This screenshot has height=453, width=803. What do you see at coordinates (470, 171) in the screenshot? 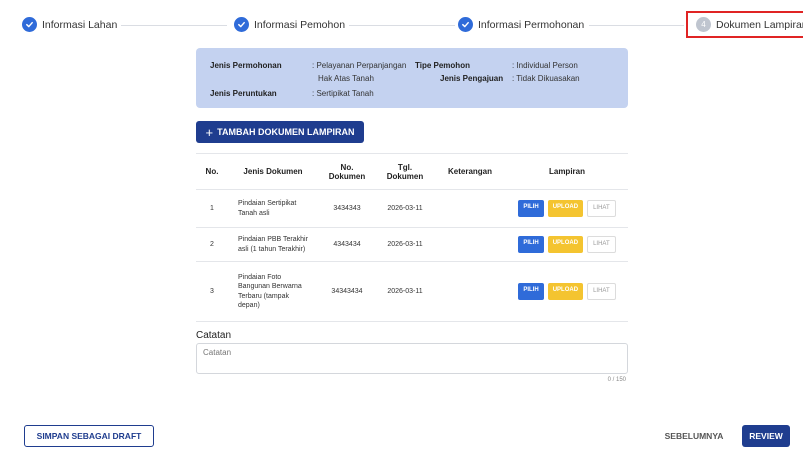
I see `col-header-keterangan: Keterangan` at bounding box center [470, 171].